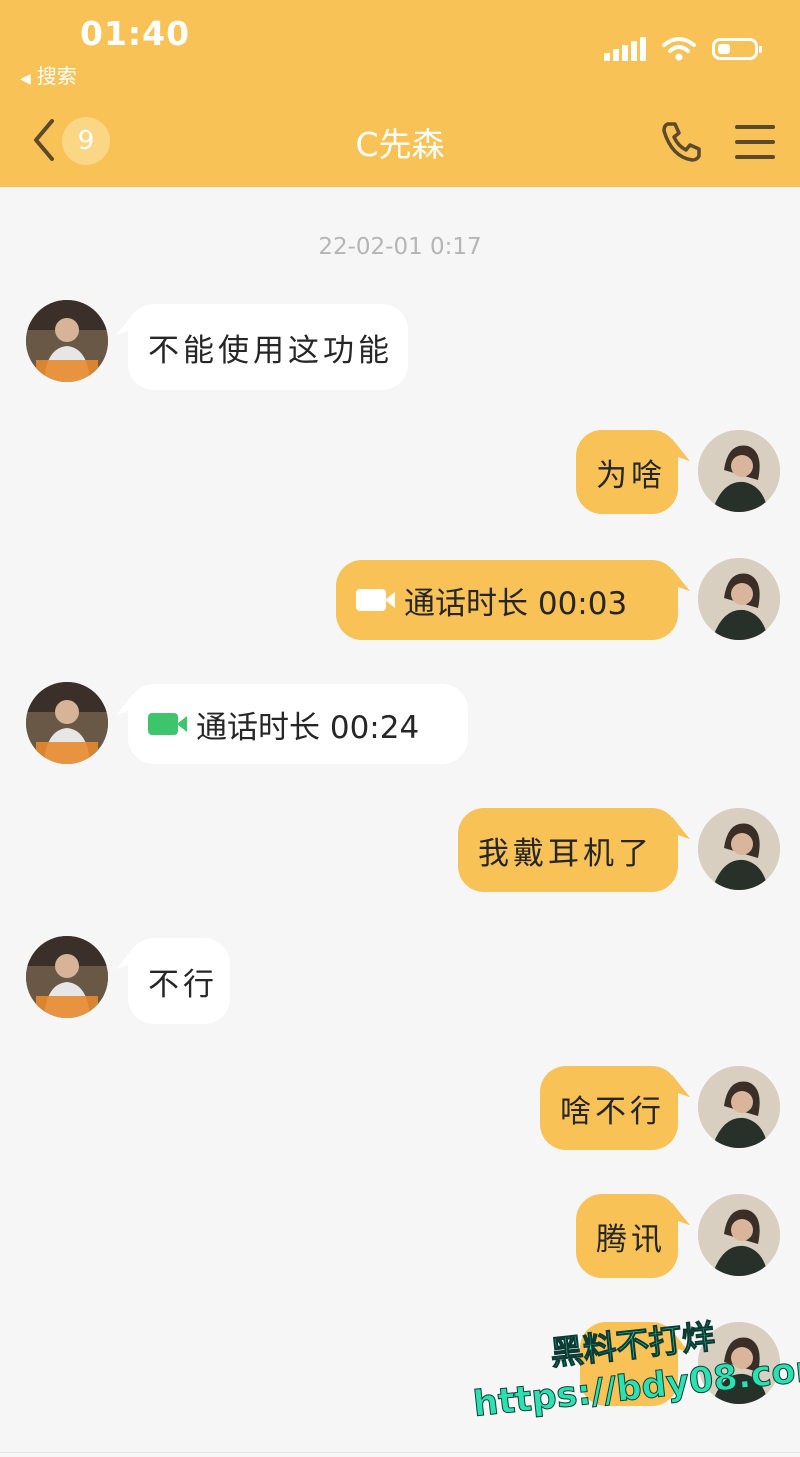 Image resolution: width=800 pixels, height=1457 pixels. What do you see at coordinates (400, 93) in the screenshot?
I see `top-bar: 01:40 ◀ 搜索 9 C先森` at bounding box center [400, 93].